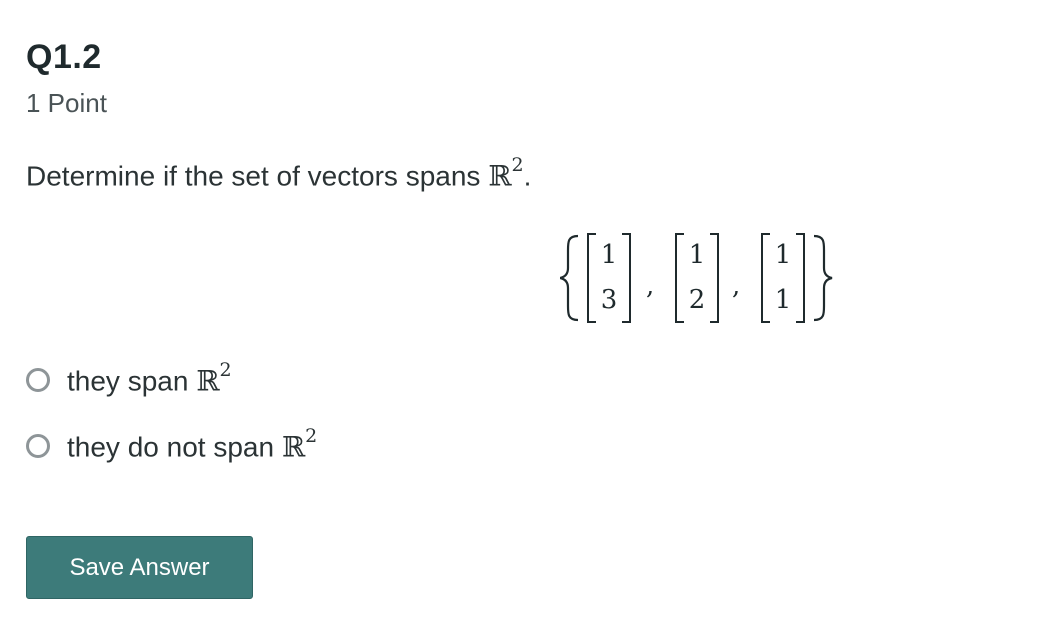 The width and height of the screenshot is (1044, 640). Describe the element at coordinates (609, 278) in the screenshot. I see `vector-1: 1 3` at that location.